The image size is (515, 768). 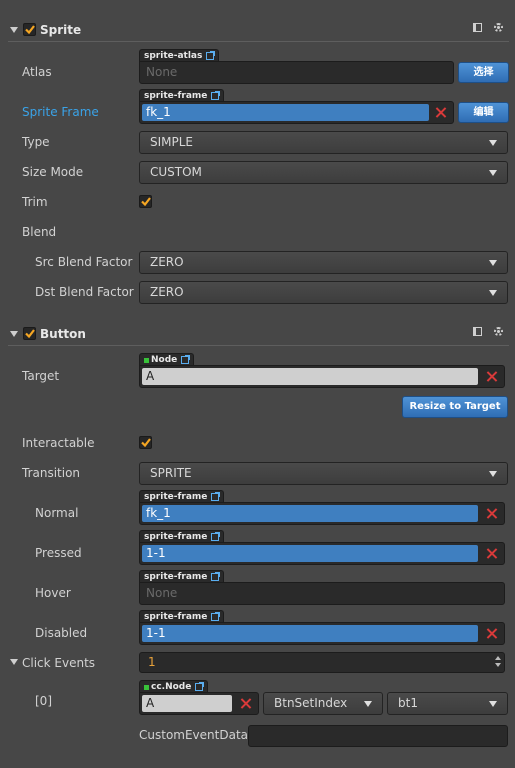 I want to click on sprite-frame-edit-button: 编辑, so click(x=483, y=112).